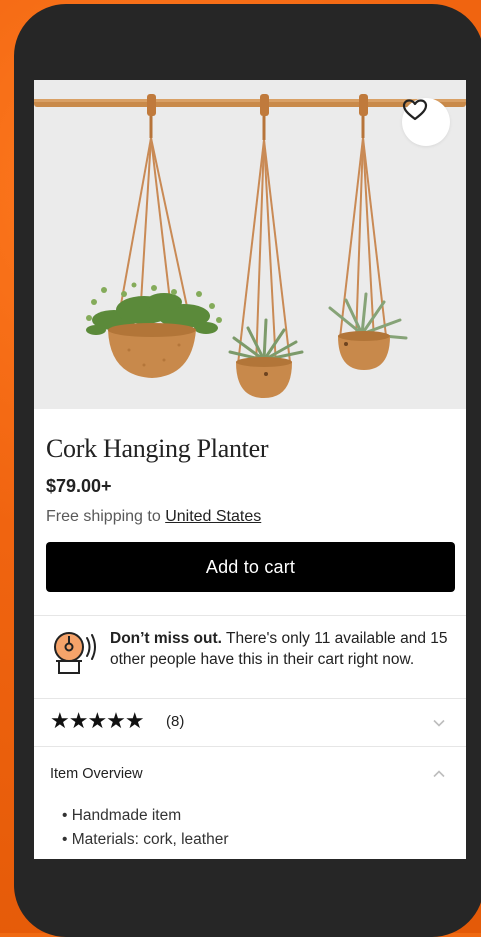 This screenshot has width=481, height=937. What do you see at coordinates (439, 774) in the screenshot?
I see `chevron-up-icon` at bounding box center [439, 774].